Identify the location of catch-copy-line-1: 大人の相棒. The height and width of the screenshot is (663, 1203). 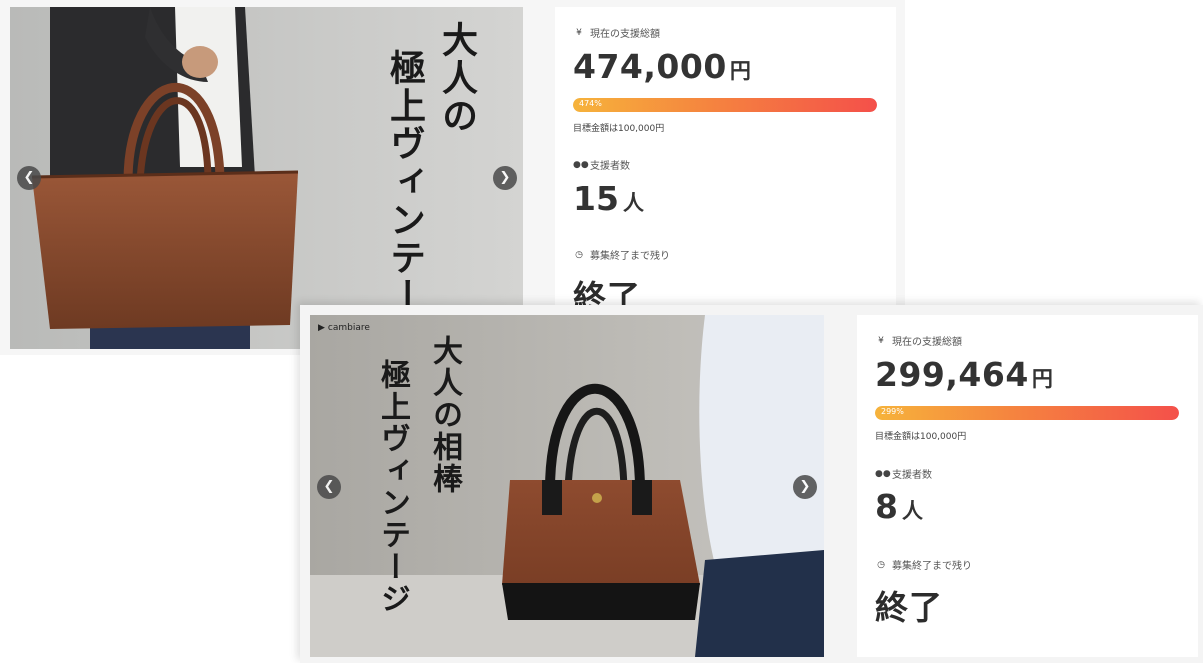
(444, 415).